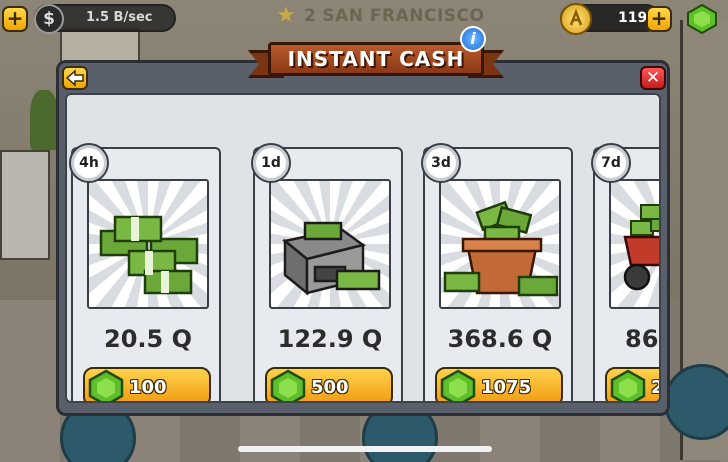 The height and width of the screenshot is (462, 728). What do you see at coordinates (642, 339) in the screenshot?
I see `cash-amount: 860.` at bounding box center [642, 339].